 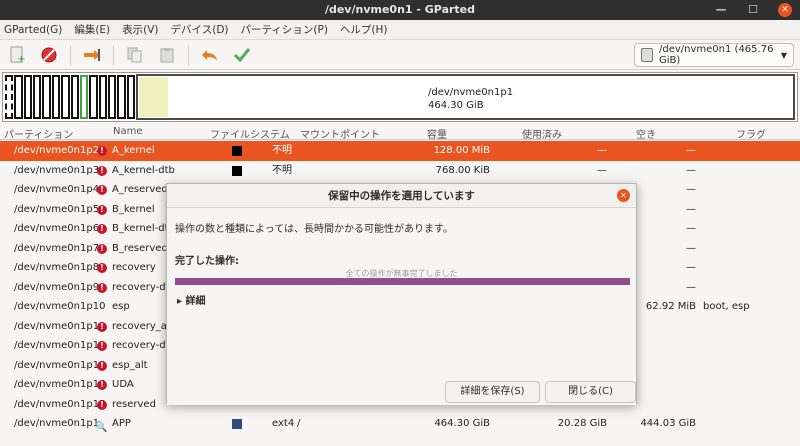 I want to click on apply-check-icon, so click(x=242, y=55).